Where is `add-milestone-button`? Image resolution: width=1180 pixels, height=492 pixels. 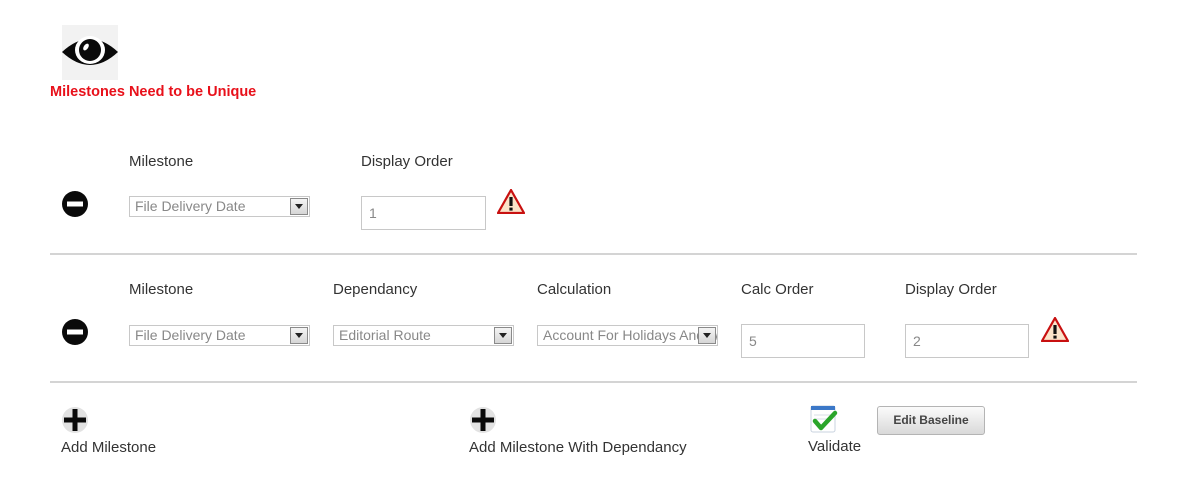
add-milestone-button is located at coordinates (75, 422).